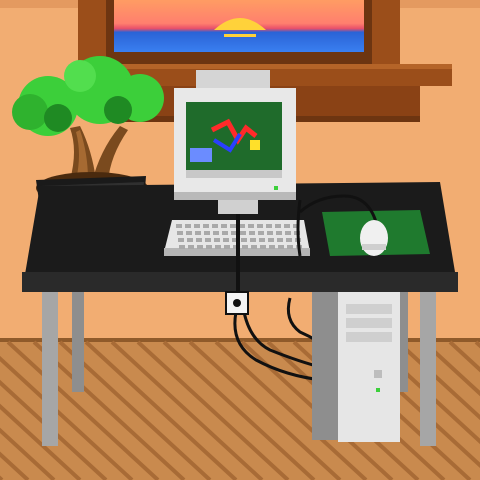  What do you see at coordinates (78, 342) in the screenshot?
I see `desk-leg-left-back` at bounding box center [78, 342].